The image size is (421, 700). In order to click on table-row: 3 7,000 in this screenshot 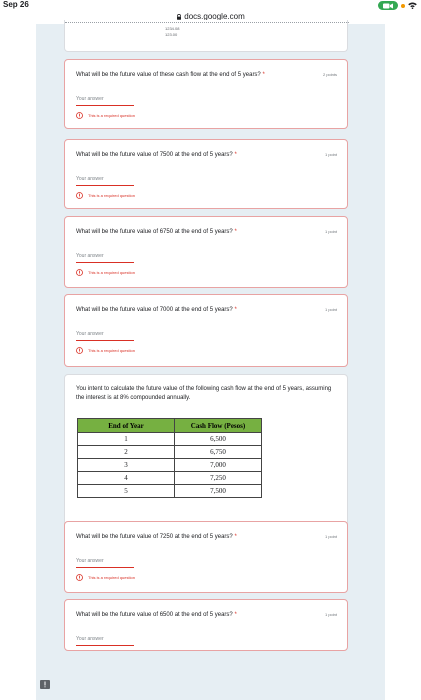, I will do `click(169, 465)`.